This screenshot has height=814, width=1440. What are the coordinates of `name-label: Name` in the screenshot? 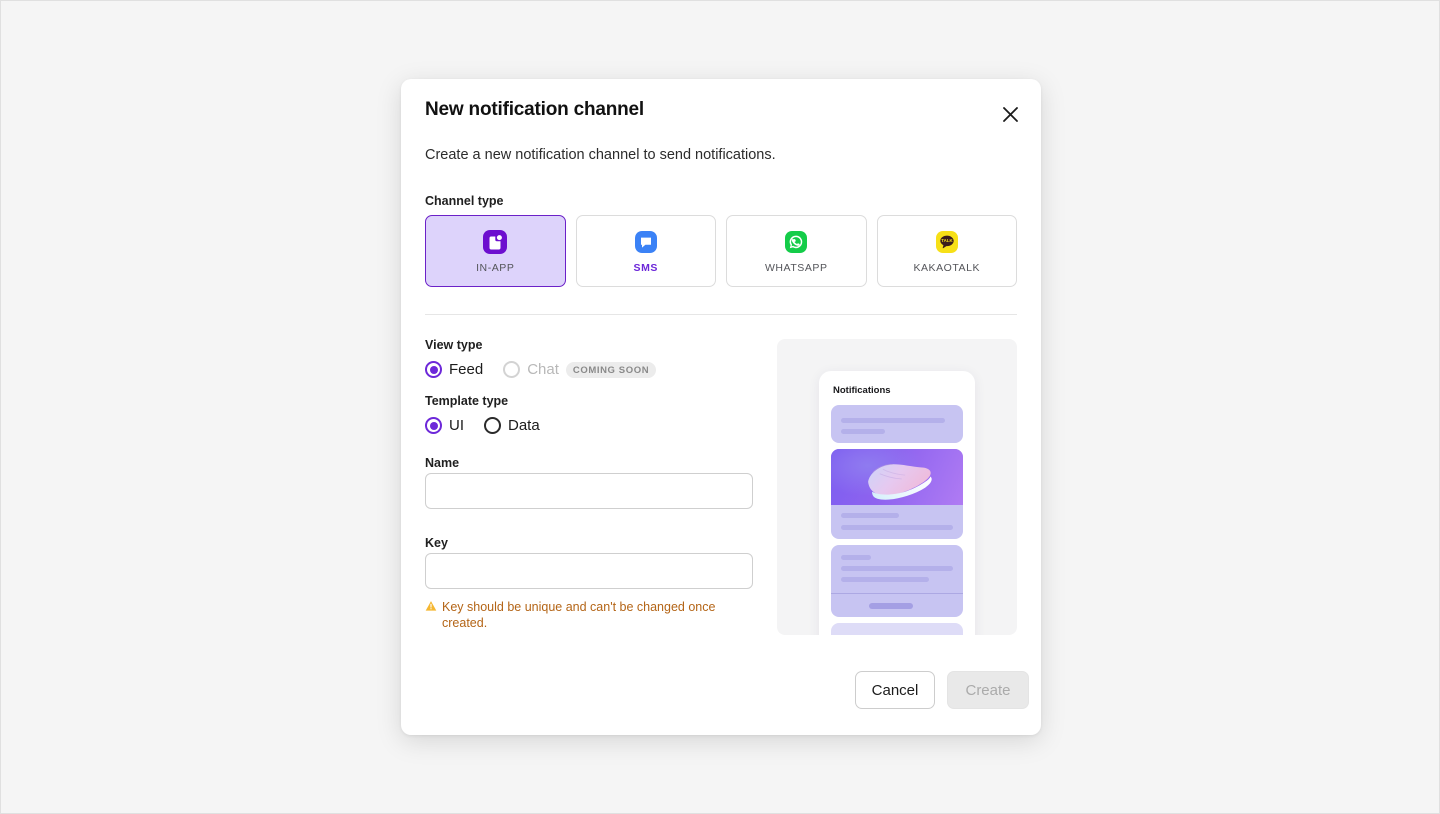 It's located at (442, 463).